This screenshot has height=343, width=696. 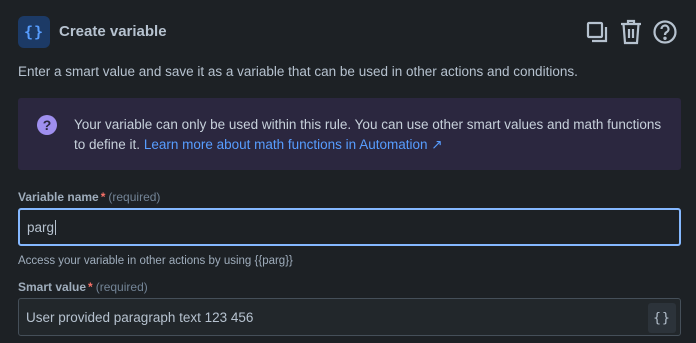 What do you see at coordinates (140, 317) in the screenshot?
I see `smart-value-text: User provided paragraph text 123 456` at bounding box center [140, 317].